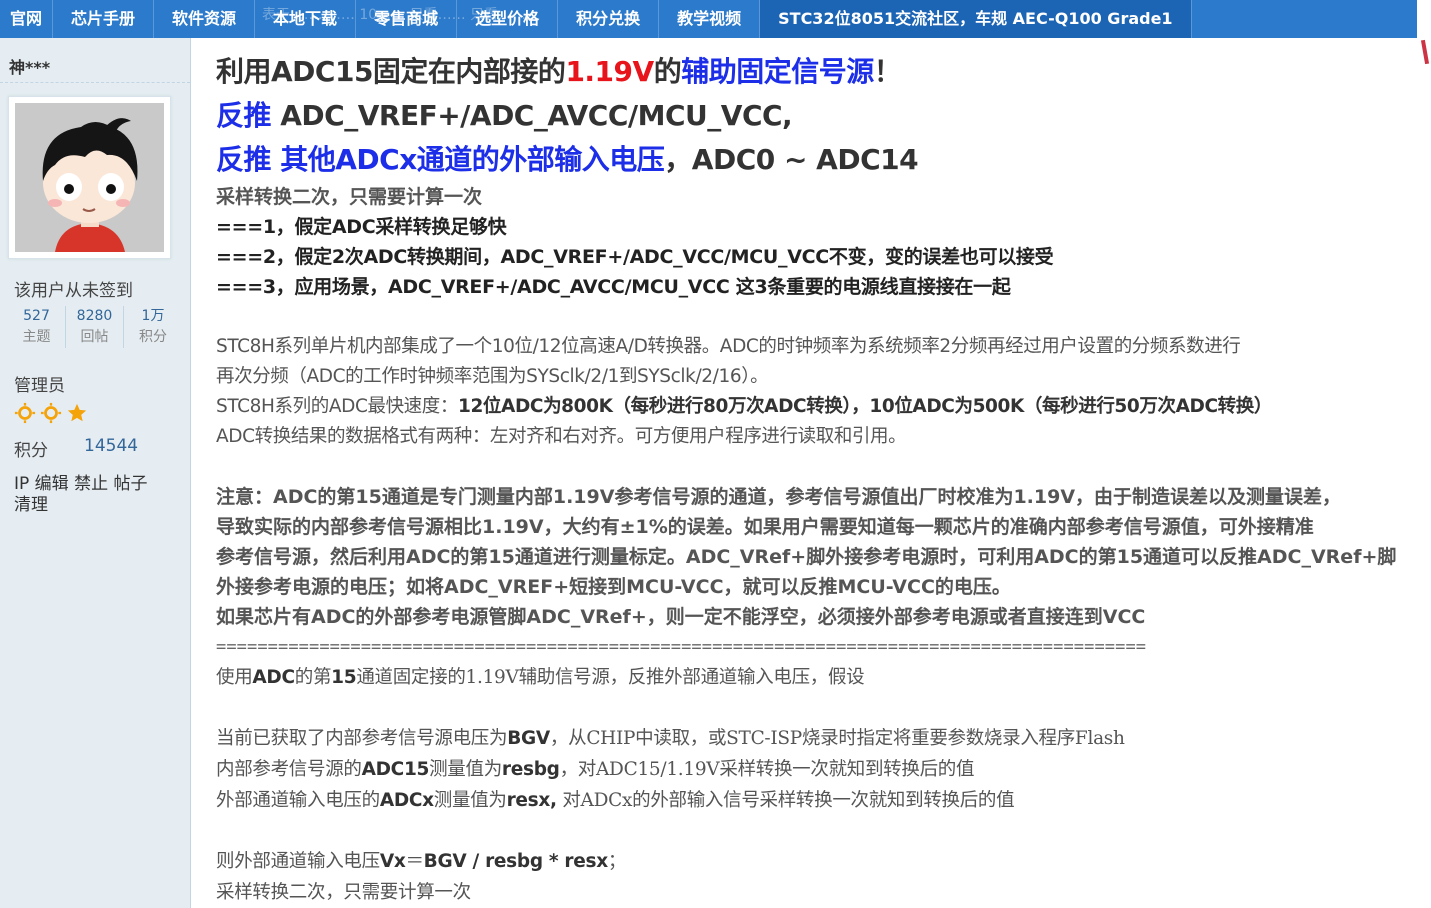  Describe the element at coordinates (391, 71) in the screenshot. I see `headline-1-part: 利用ADC15固定在内部接的` at that location.